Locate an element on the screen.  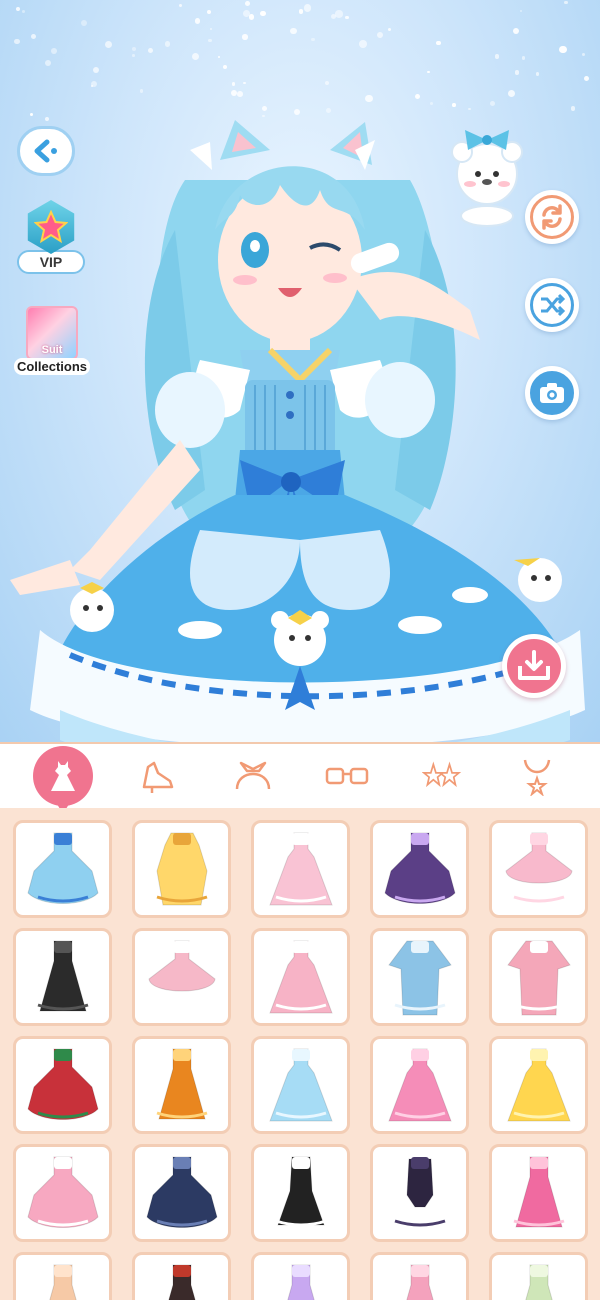
tab-headwear is located at coordinates (253, 776).